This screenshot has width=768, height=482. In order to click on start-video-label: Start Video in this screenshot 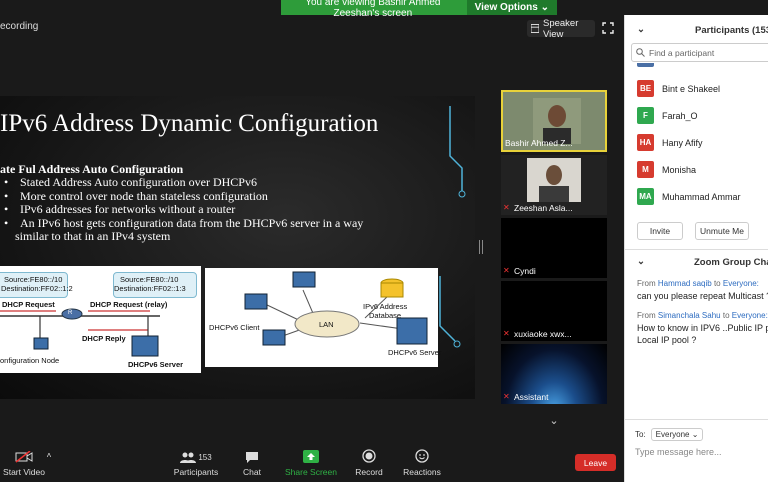, I will do `click(24, 472)`.